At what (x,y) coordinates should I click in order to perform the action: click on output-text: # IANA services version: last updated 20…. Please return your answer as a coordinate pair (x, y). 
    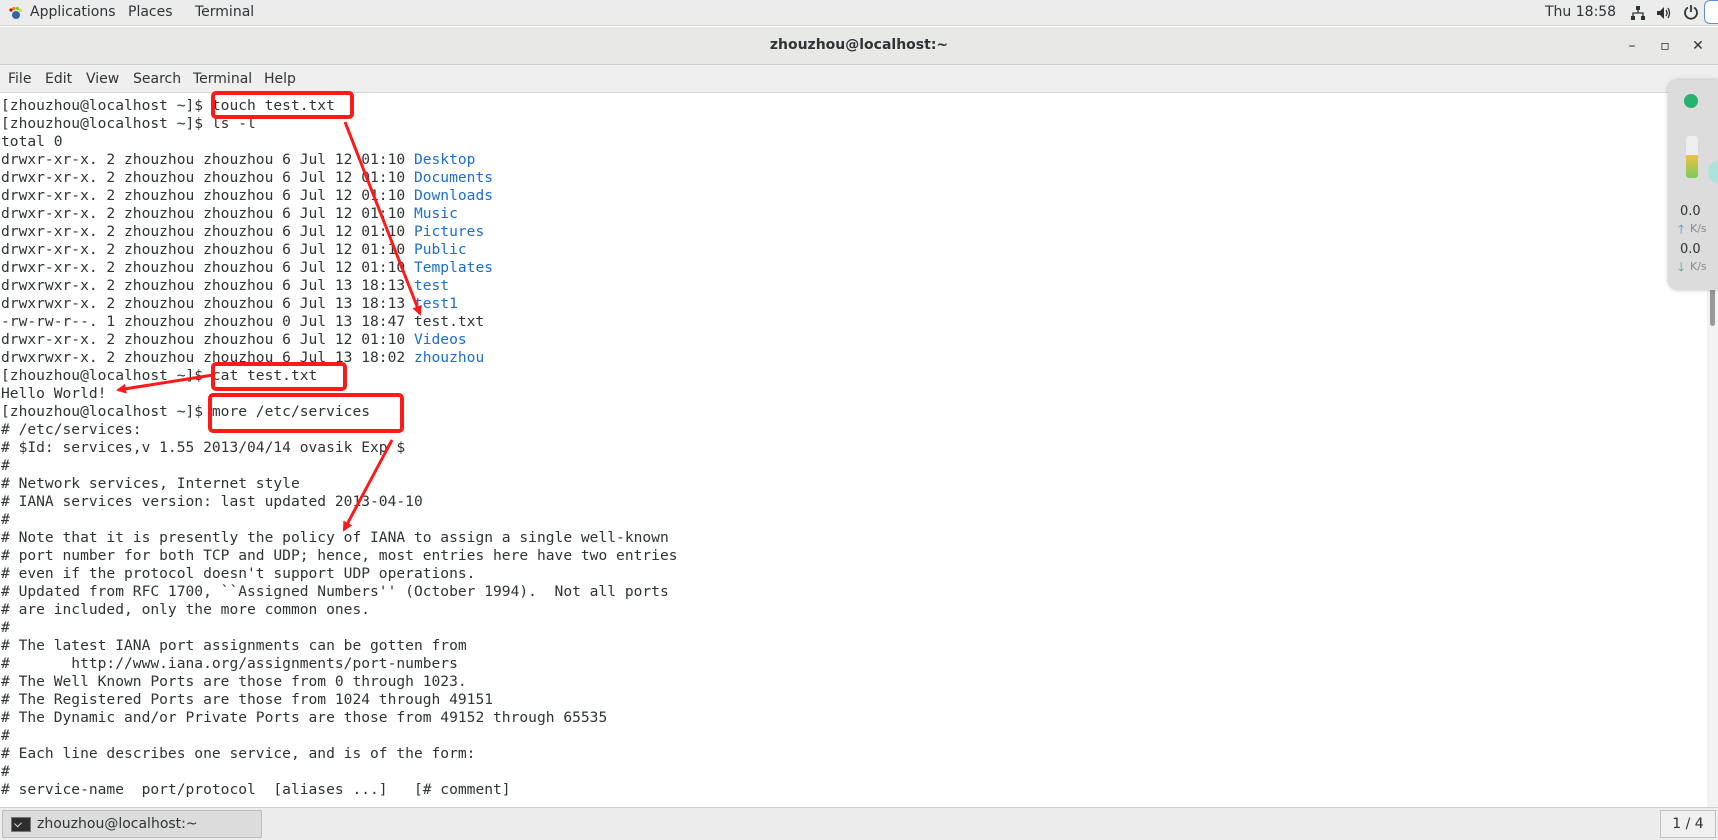
    Looking at the image, I should click on (212, 501).